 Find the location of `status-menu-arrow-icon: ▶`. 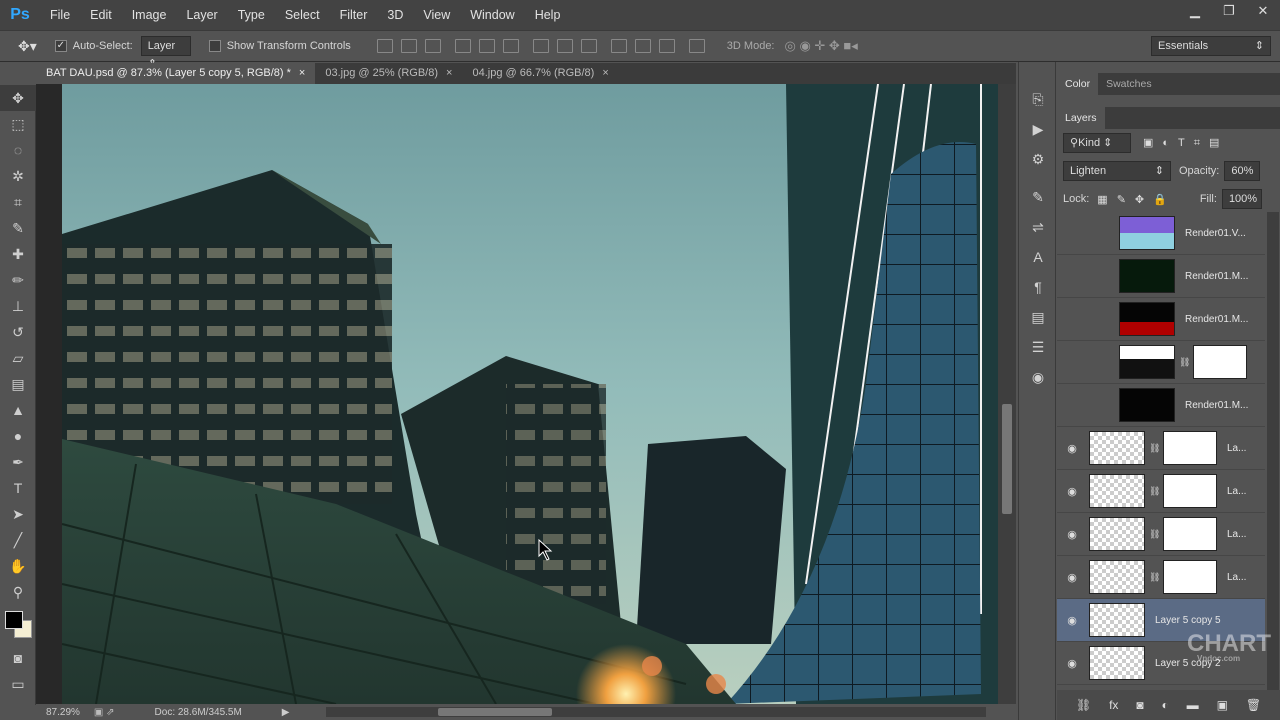

status-menu-arrow-icon: ▶ is located at coordinates (286, 712).